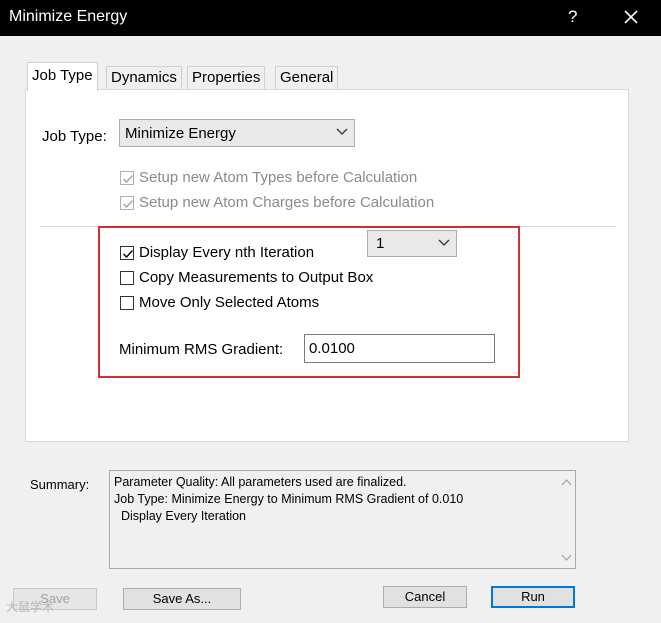  Describe the element at coordinates (60, 484) in the screenshot. I see `summary-label: Summary:` at that location.